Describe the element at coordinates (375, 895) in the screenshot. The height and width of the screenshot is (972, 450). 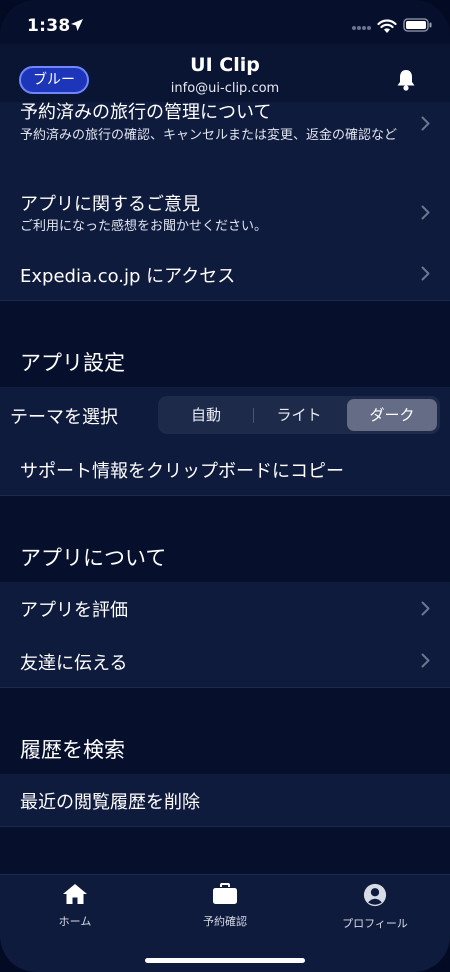
I see `user-icon` at that location.